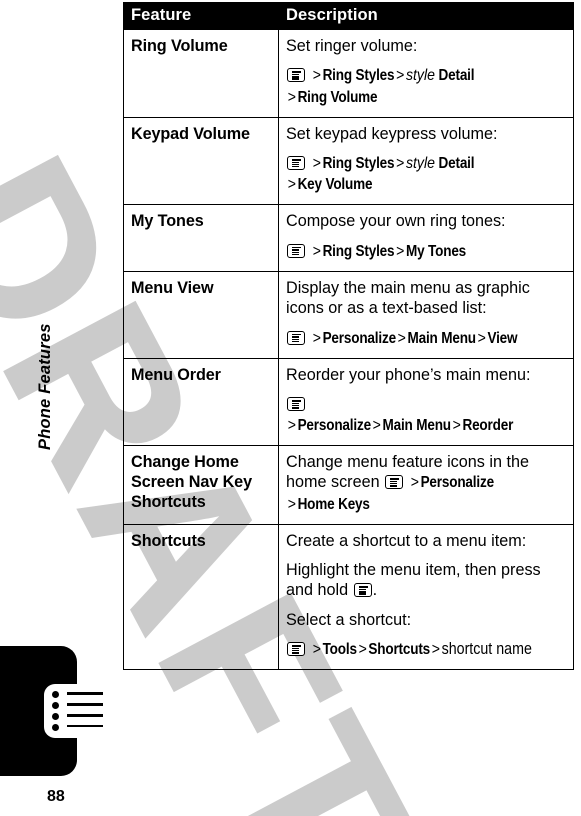 This screenshot has width=581, height=816. What do you see at coordinates (406, 540) in the screenshot?
I see `description-intro: Create a shortcut to a menu item:` at bounding box center [406, 540].